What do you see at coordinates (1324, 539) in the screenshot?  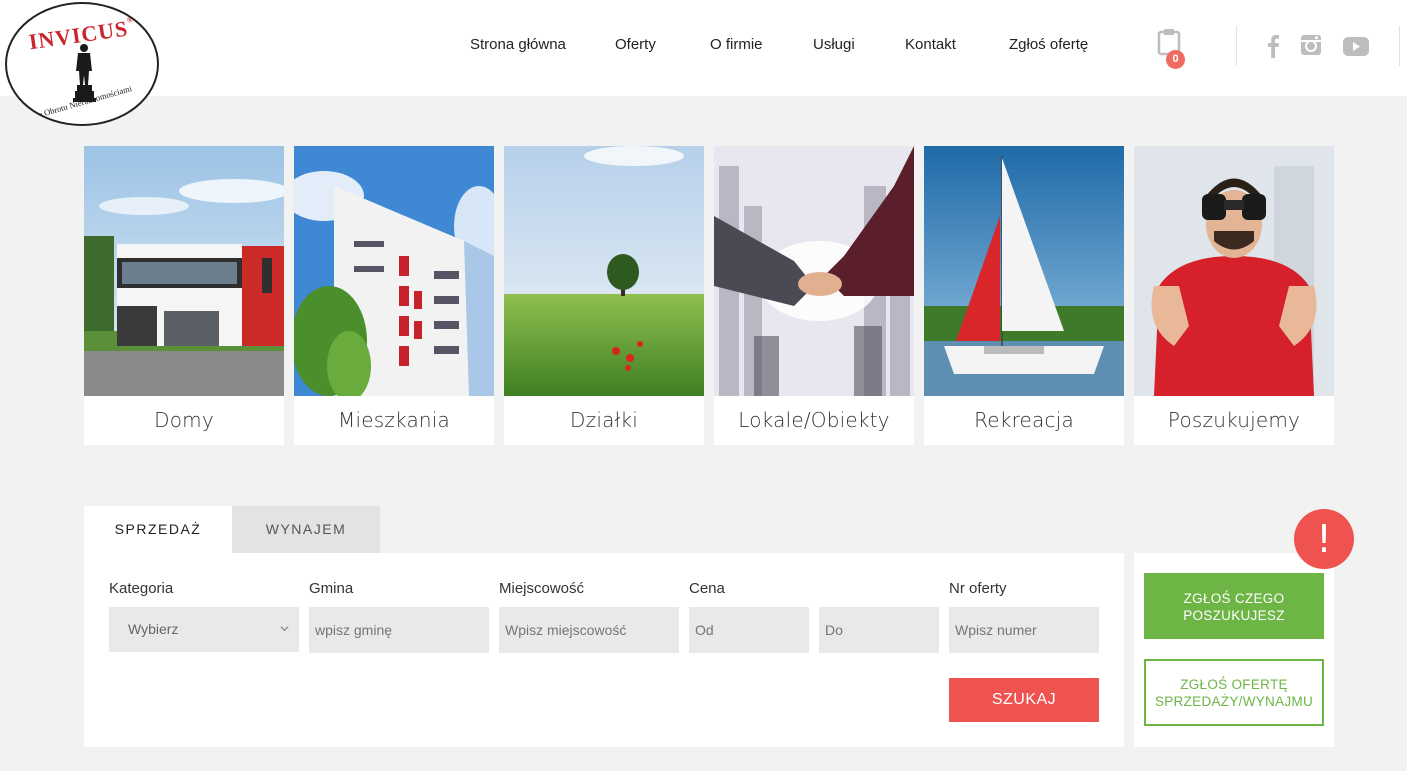 I see `alert-icon: !` at bounding box center [1324, 539].